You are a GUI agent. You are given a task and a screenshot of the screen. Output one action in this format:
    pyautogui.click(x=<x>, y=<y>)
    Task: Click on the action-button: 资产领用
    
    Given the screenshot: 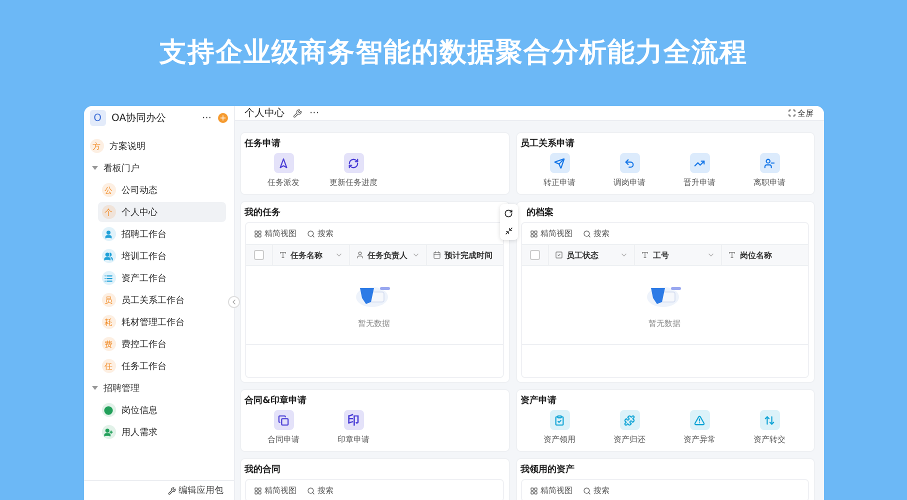 What is the action you would take?
    pyautogui.click(x=559, y=427)
    